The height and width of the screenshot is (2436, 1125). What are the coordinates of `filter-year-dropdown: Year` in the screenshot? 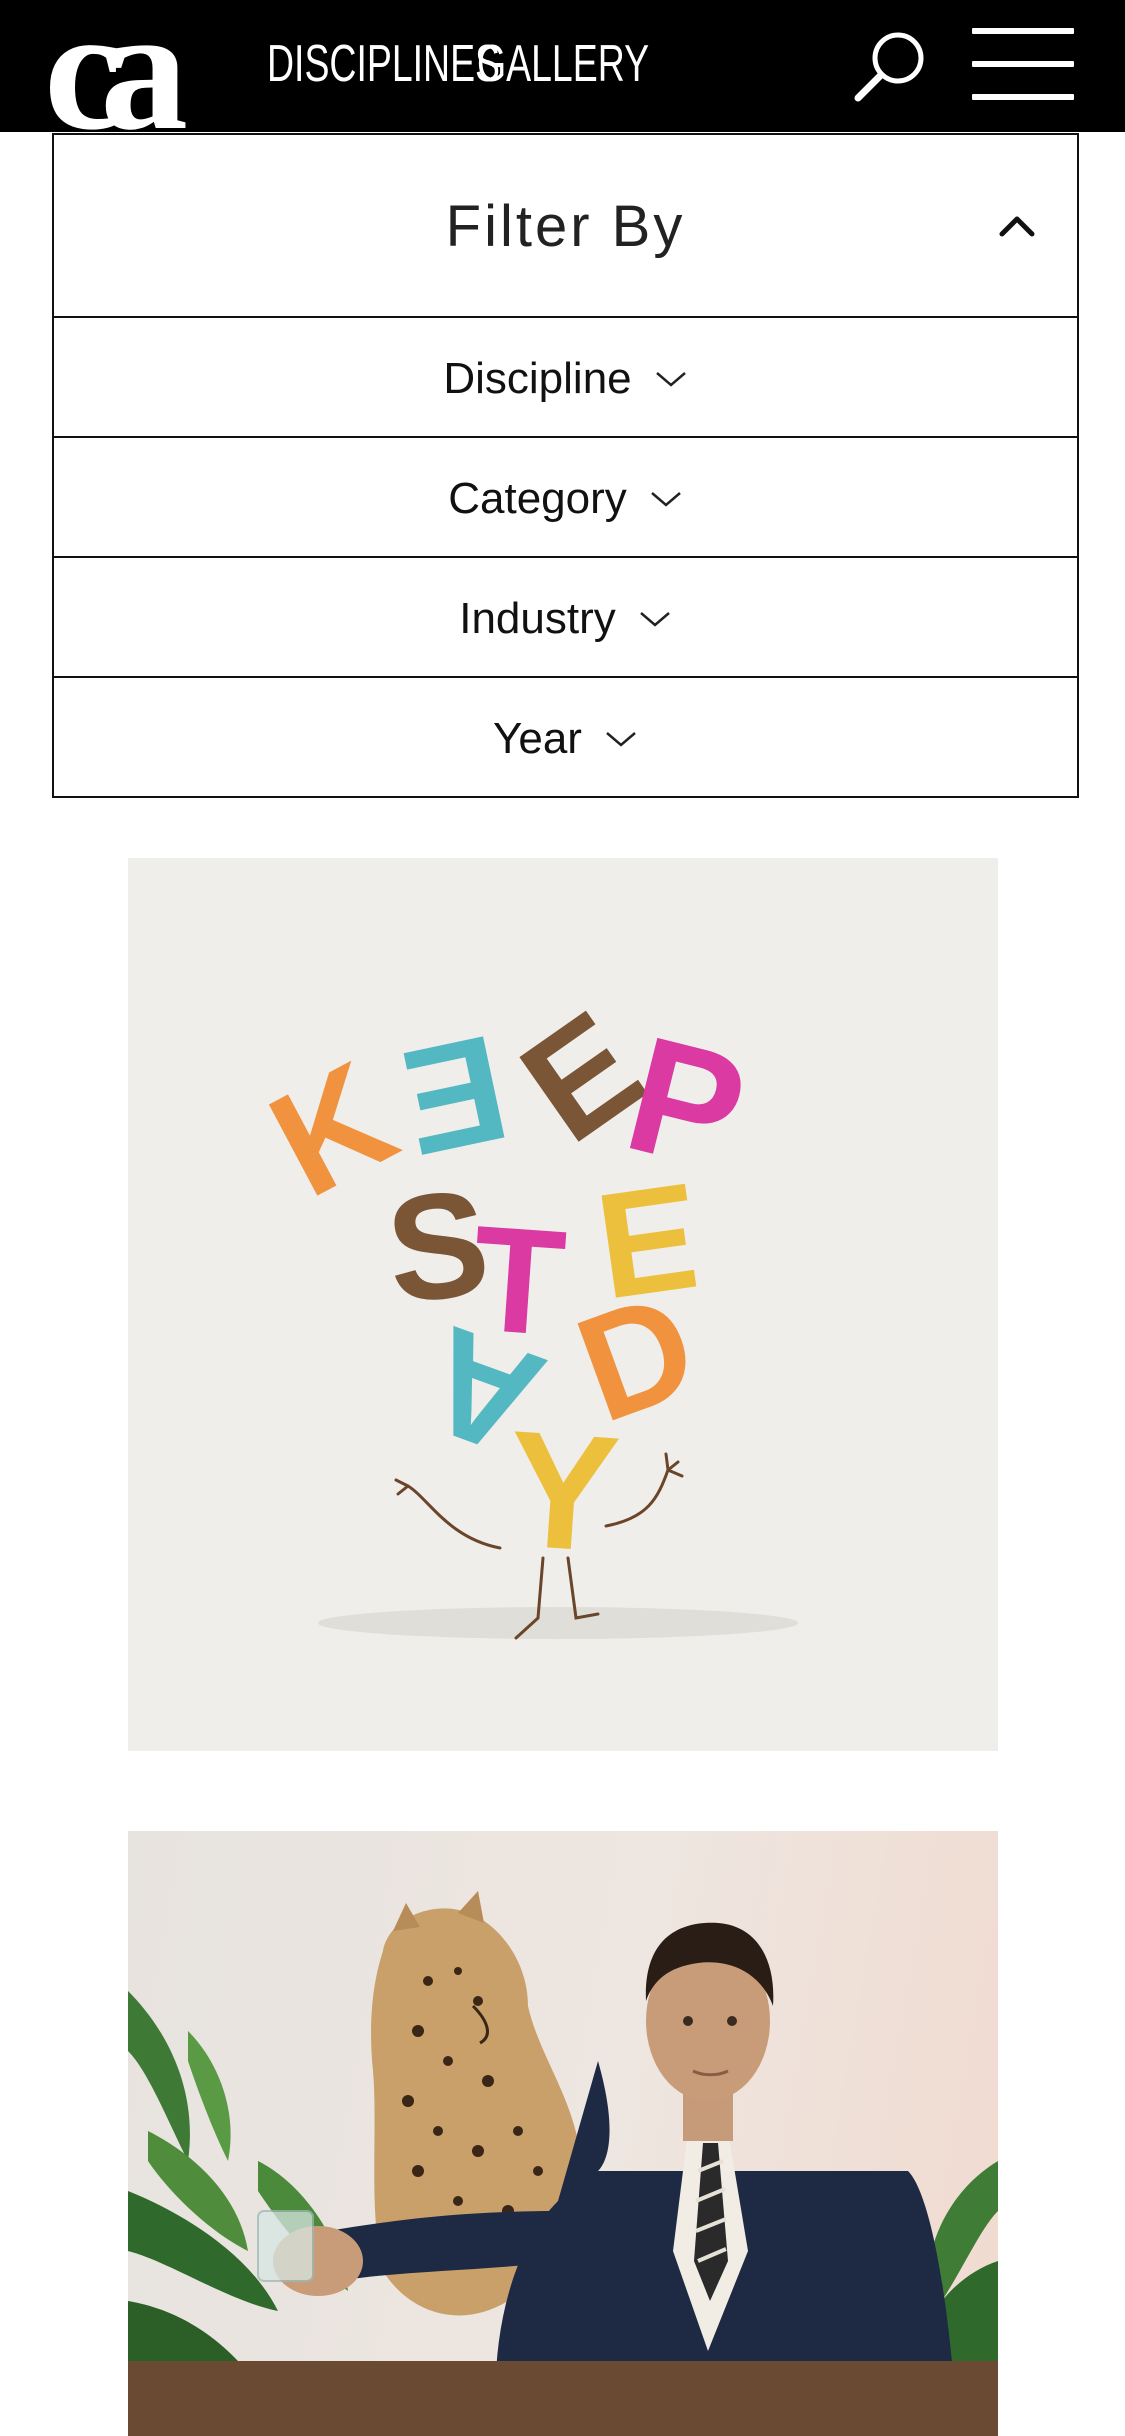 It's located at (565, 738).